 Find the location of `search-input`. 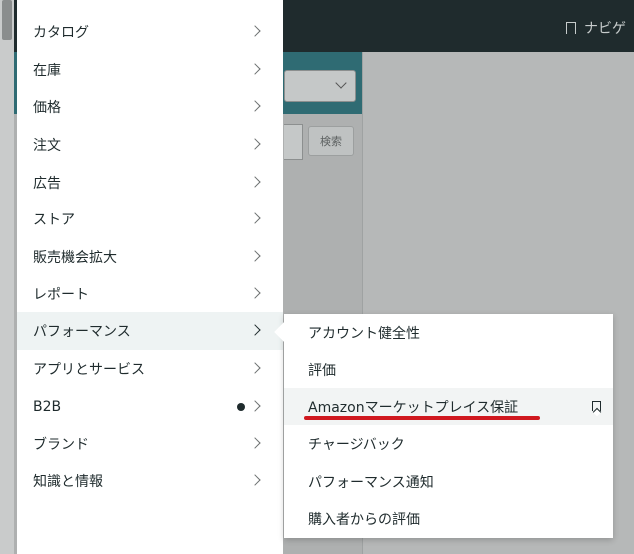

search-input is located at coordinates (293, 142).